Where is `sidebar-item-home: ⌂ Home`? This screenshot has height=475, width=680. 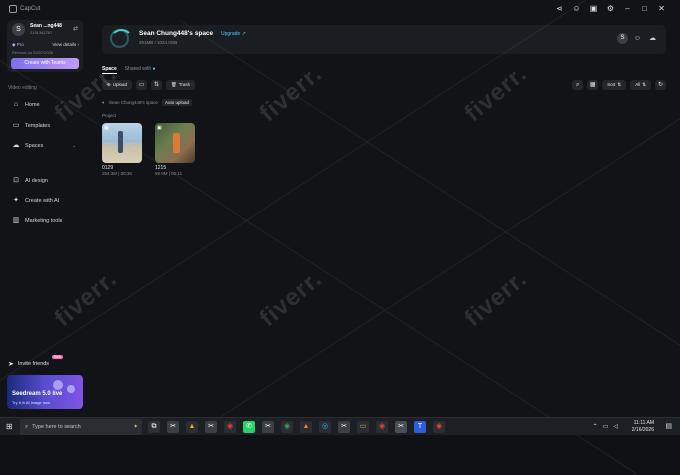
sidebar-item-home: ⌂ Home is located at coordinates (26, 105).